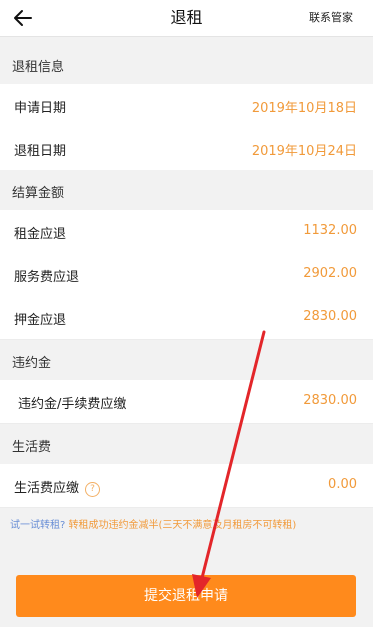  What do you see at coordinates (186, 232) in the screenshot?
I see `row-rent-refund: 租金应退 1132.00` at bounding box center [186, 232].